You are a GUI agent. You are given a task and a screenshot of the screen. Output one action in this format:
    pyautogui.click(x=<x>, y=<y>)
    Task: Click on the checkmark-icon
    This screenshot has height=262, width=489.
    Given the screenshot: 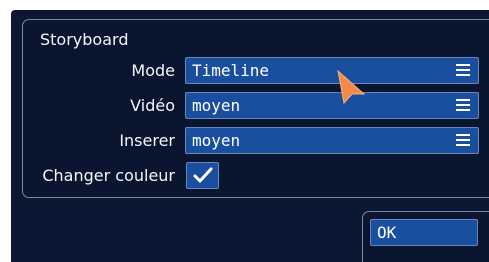 What is the action you would take?
    pyautogui.click(x=203, y=175)
    